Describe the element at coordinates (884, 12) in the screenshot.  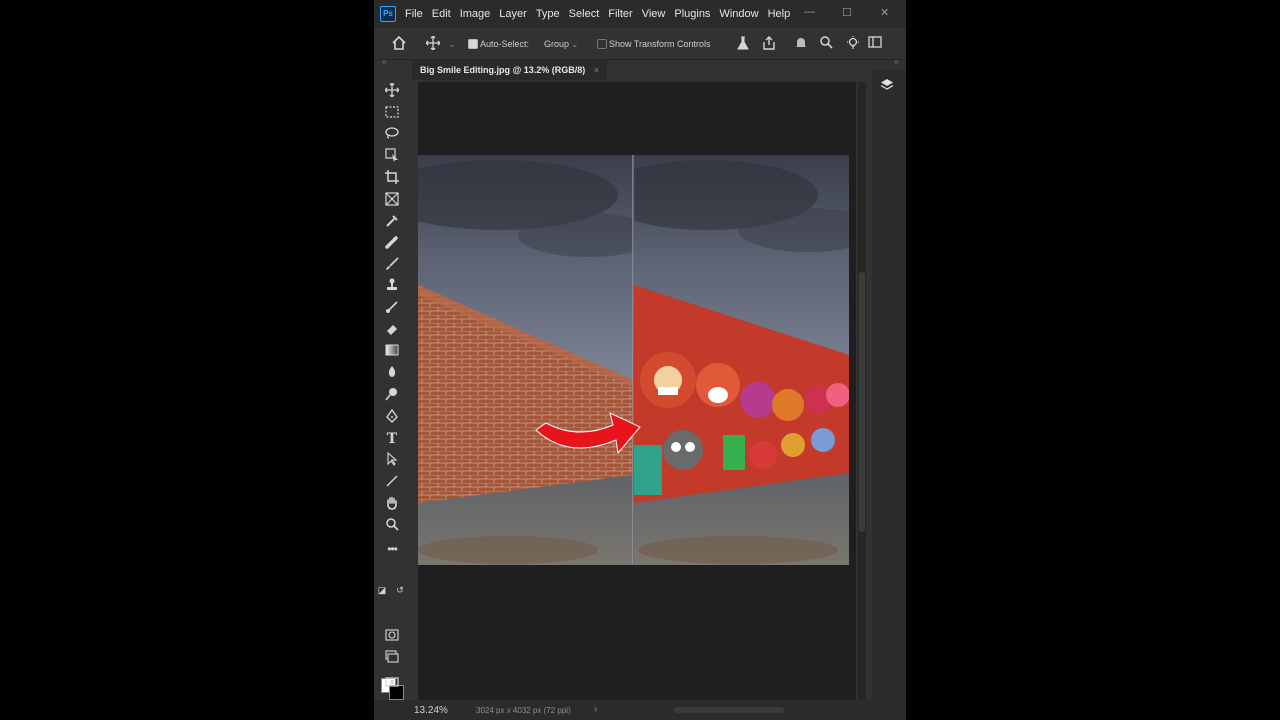
I see `close-button: ✕` at that location.